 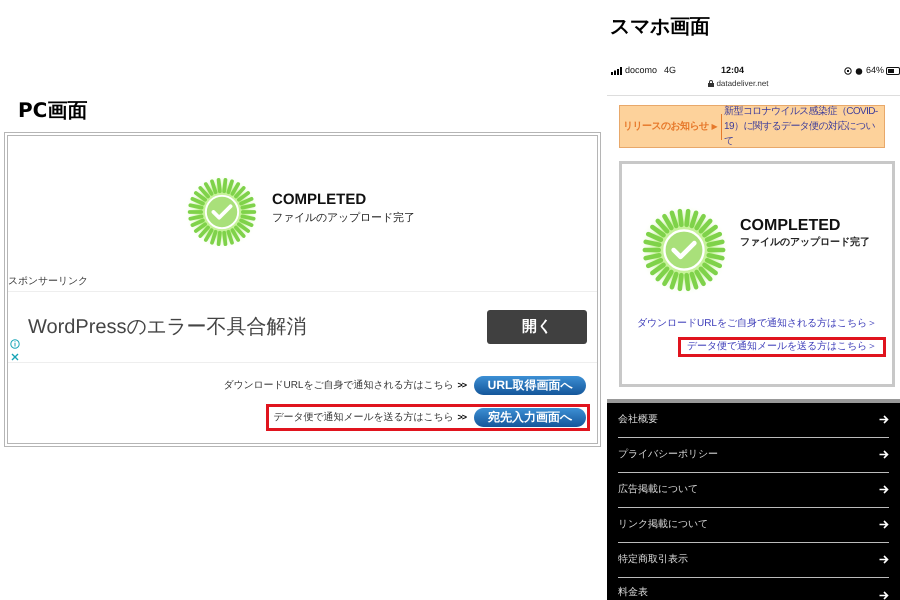 What do you see at coordinates (530, 417) in the screenshot?
I see `nav-button: 宛先入力画面へ` at bounding box center [530, 417].